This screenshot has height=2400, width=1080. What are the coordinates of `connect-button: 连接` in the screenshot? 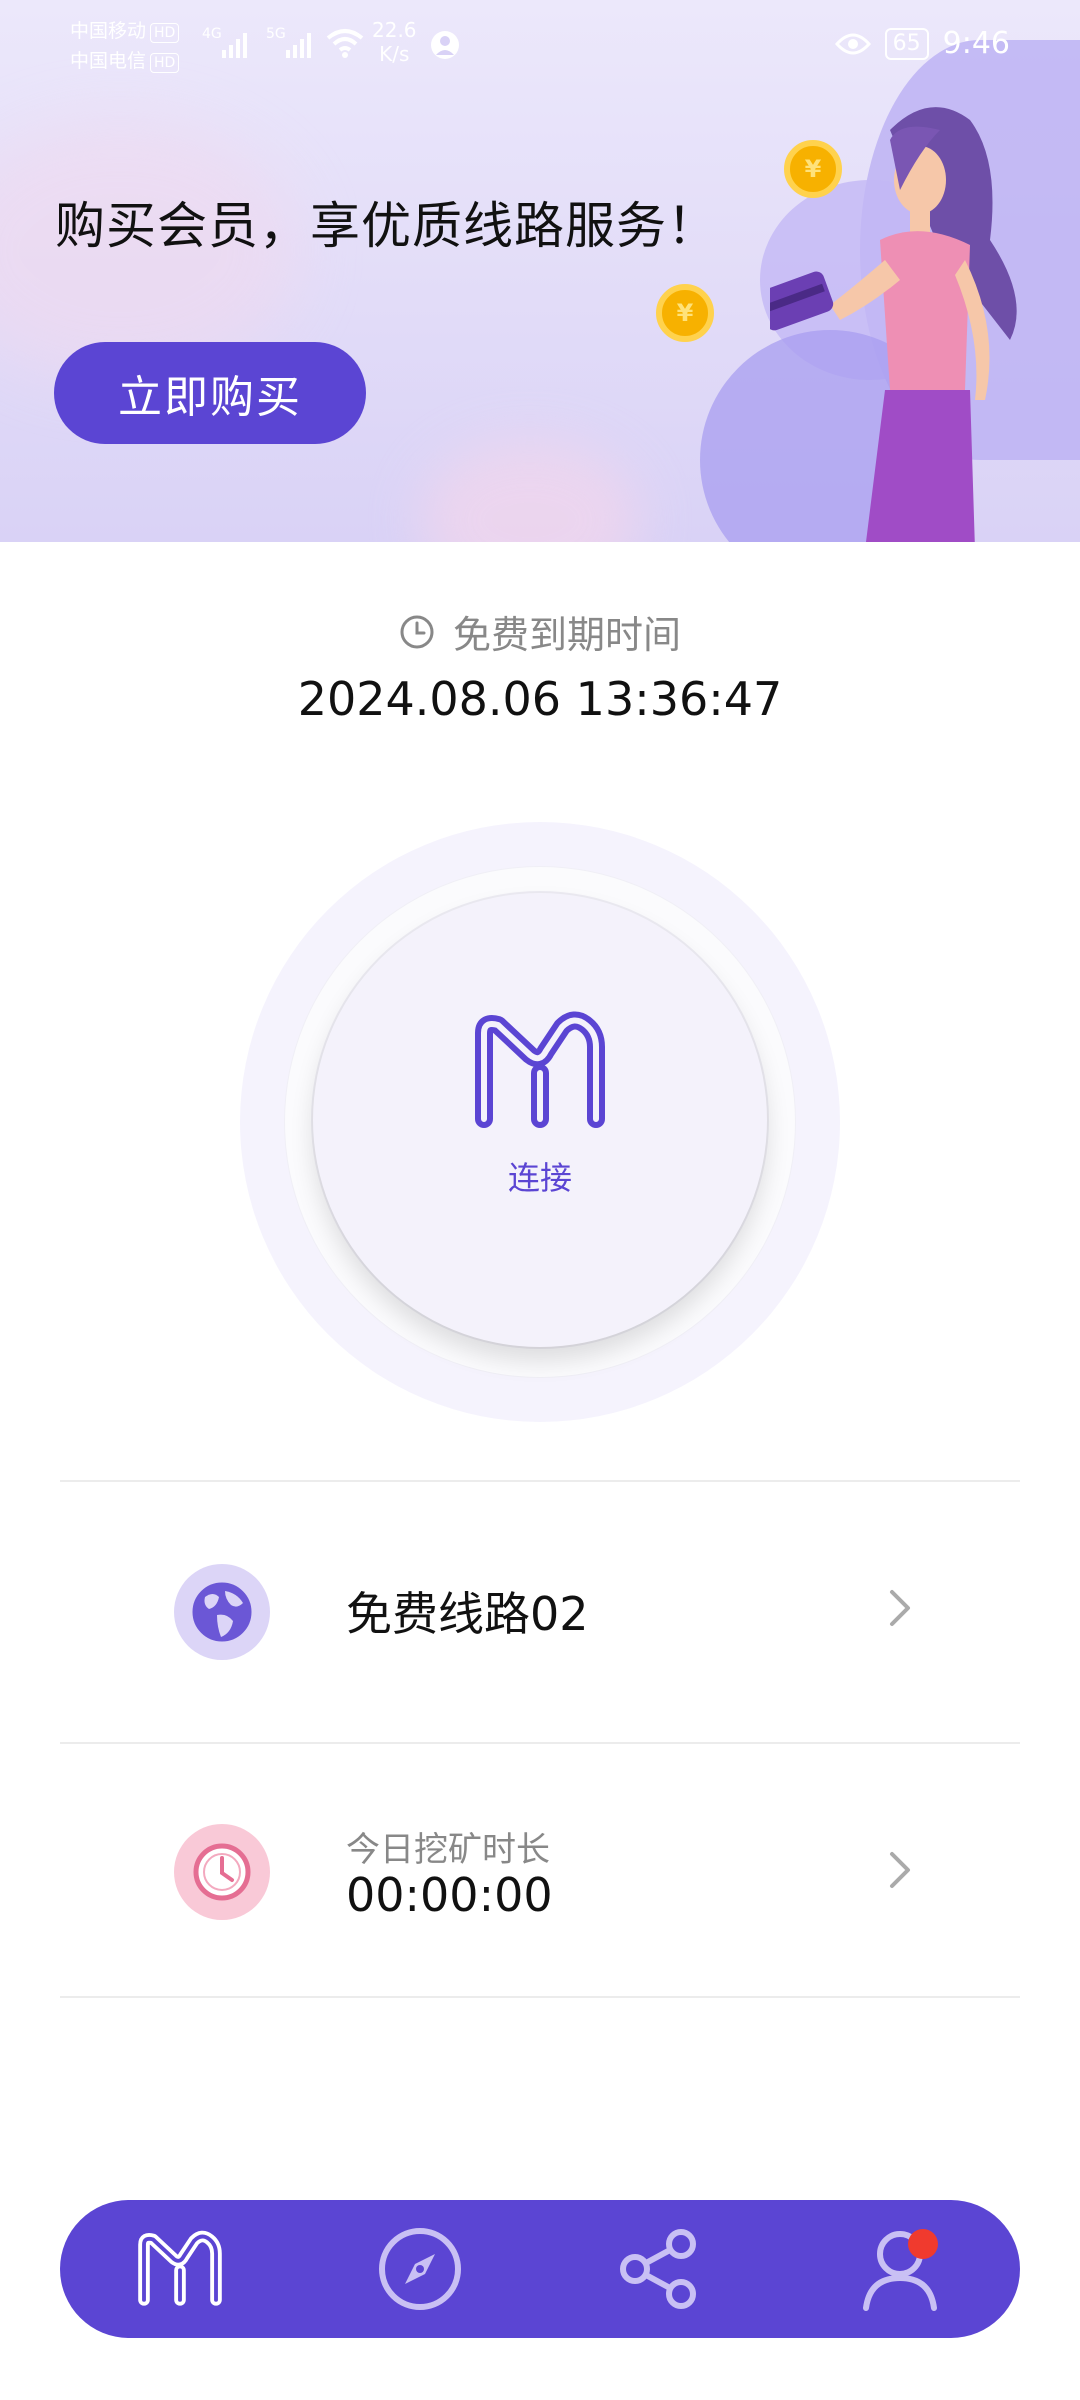 It's located at (540, 1120).